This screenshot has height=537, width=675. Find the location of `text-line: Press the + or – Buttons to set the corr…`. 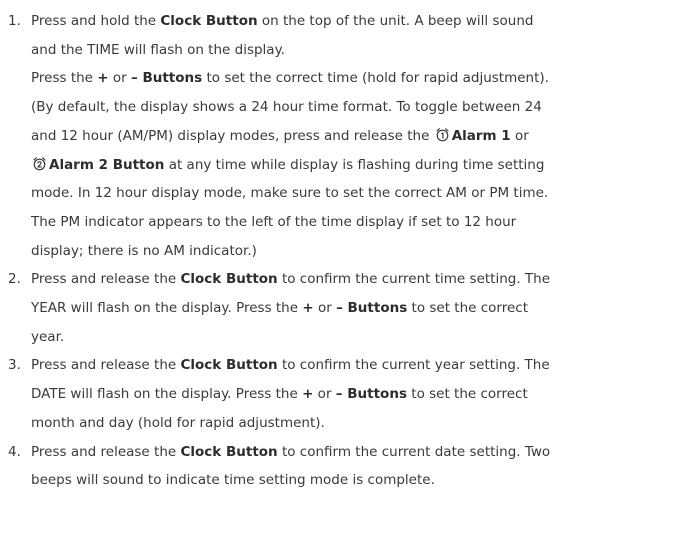

text-line: Press the + or – Buttons to set the corr… is located at coordinates (351, 78).